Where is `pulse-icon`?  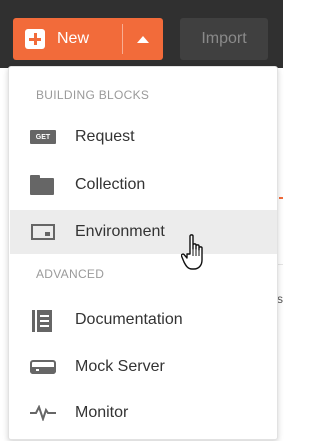
pulse-icon is located at coordinates (43, 413).